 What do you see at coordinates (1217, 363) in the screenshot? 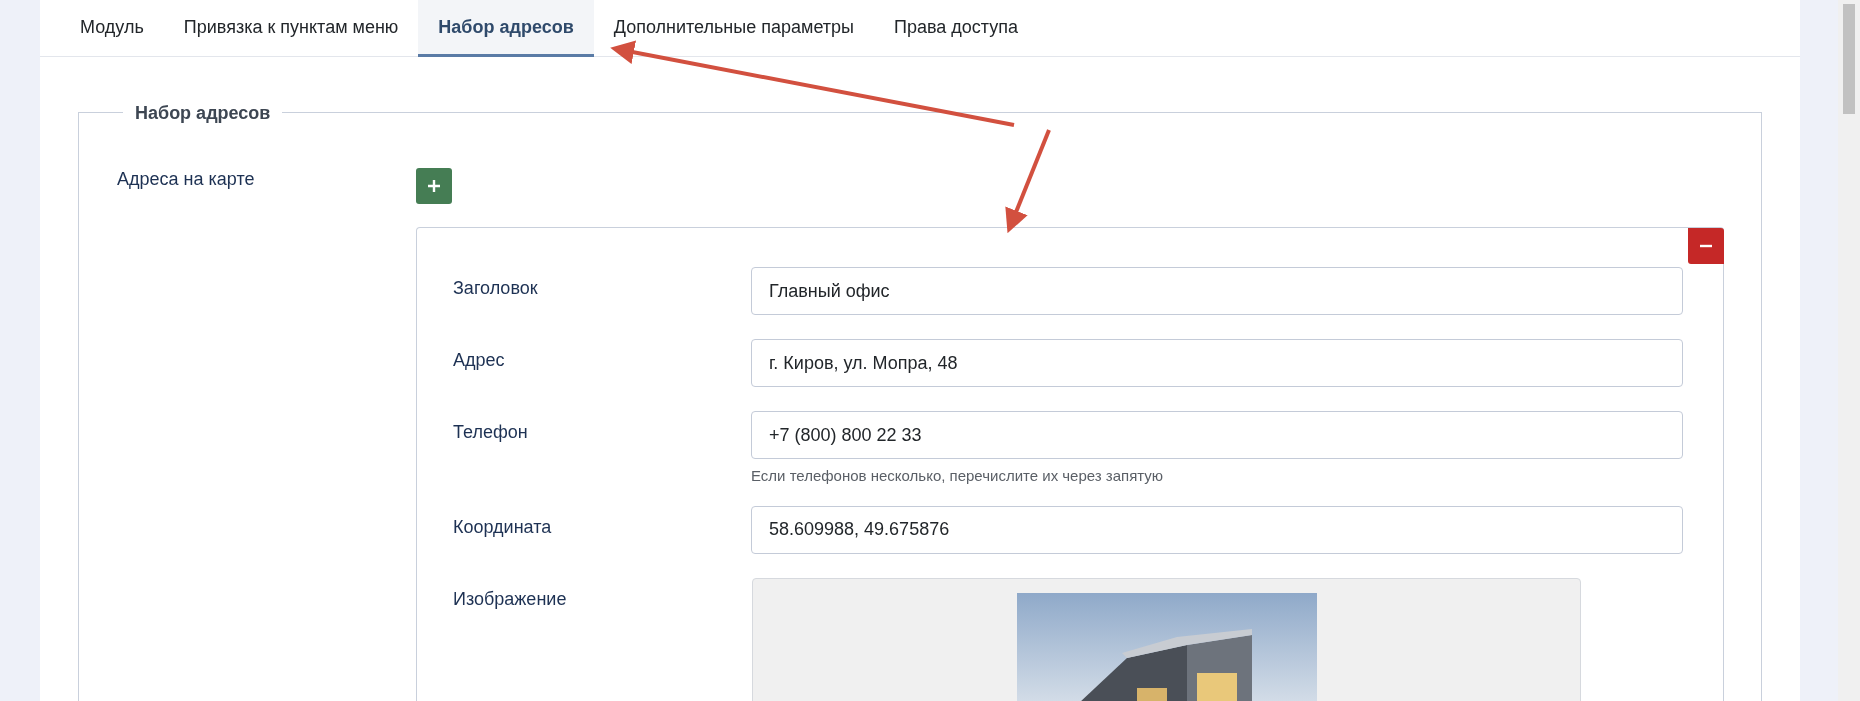
I see `text-field: г. Киров, ул. Мопра, 48` at bounding box center [1217, 363].